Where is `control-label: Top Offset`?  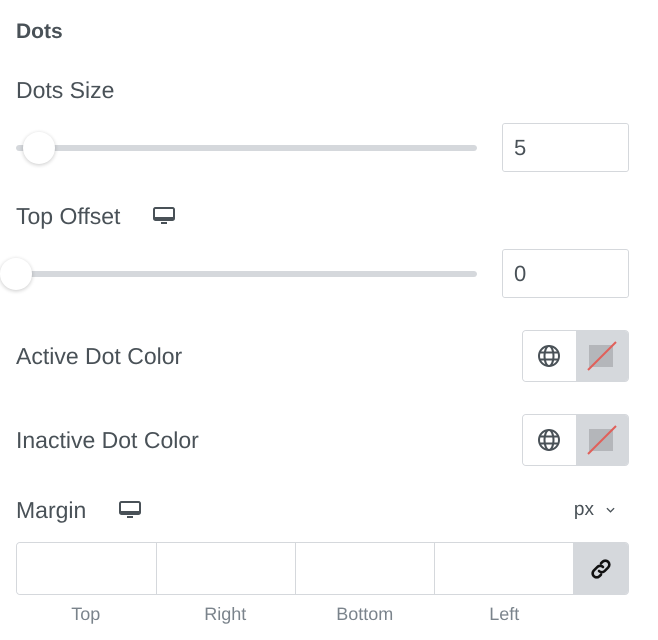
control-label: Top Offset is located at coordinates (68, 216).